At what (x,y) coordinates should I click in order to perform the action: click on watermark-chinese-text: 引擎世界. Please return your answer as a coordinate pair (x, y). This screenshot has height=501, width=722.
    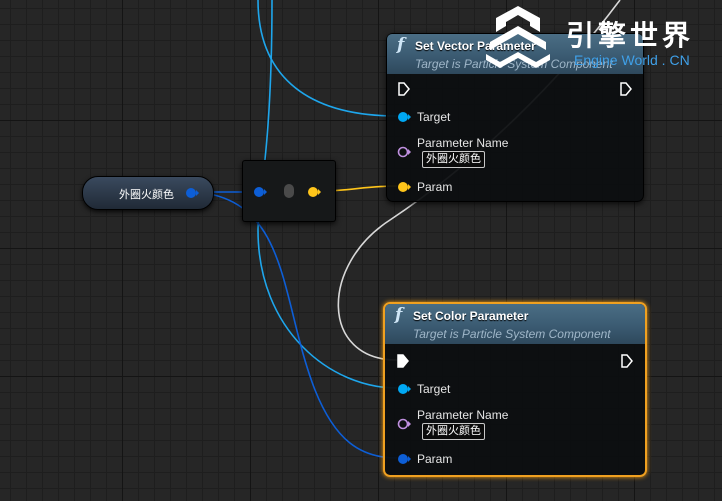
    Looking at the image, I should click on (630, 35).